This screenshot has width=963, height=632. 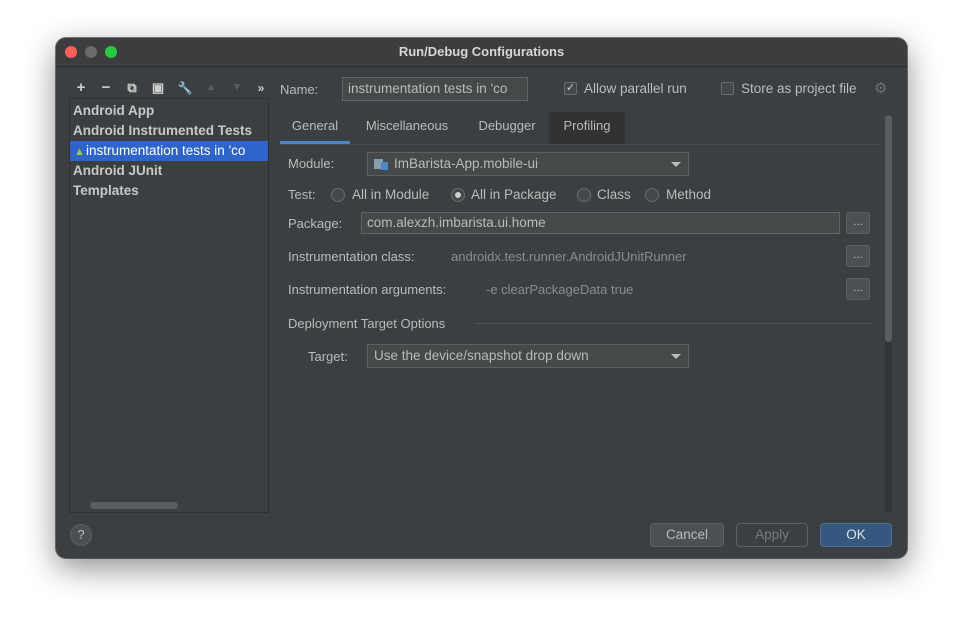 What do you see at coordinates (81, 535) in the screenshot?
I see `help-button: ?` at bounding box center [81, 535].